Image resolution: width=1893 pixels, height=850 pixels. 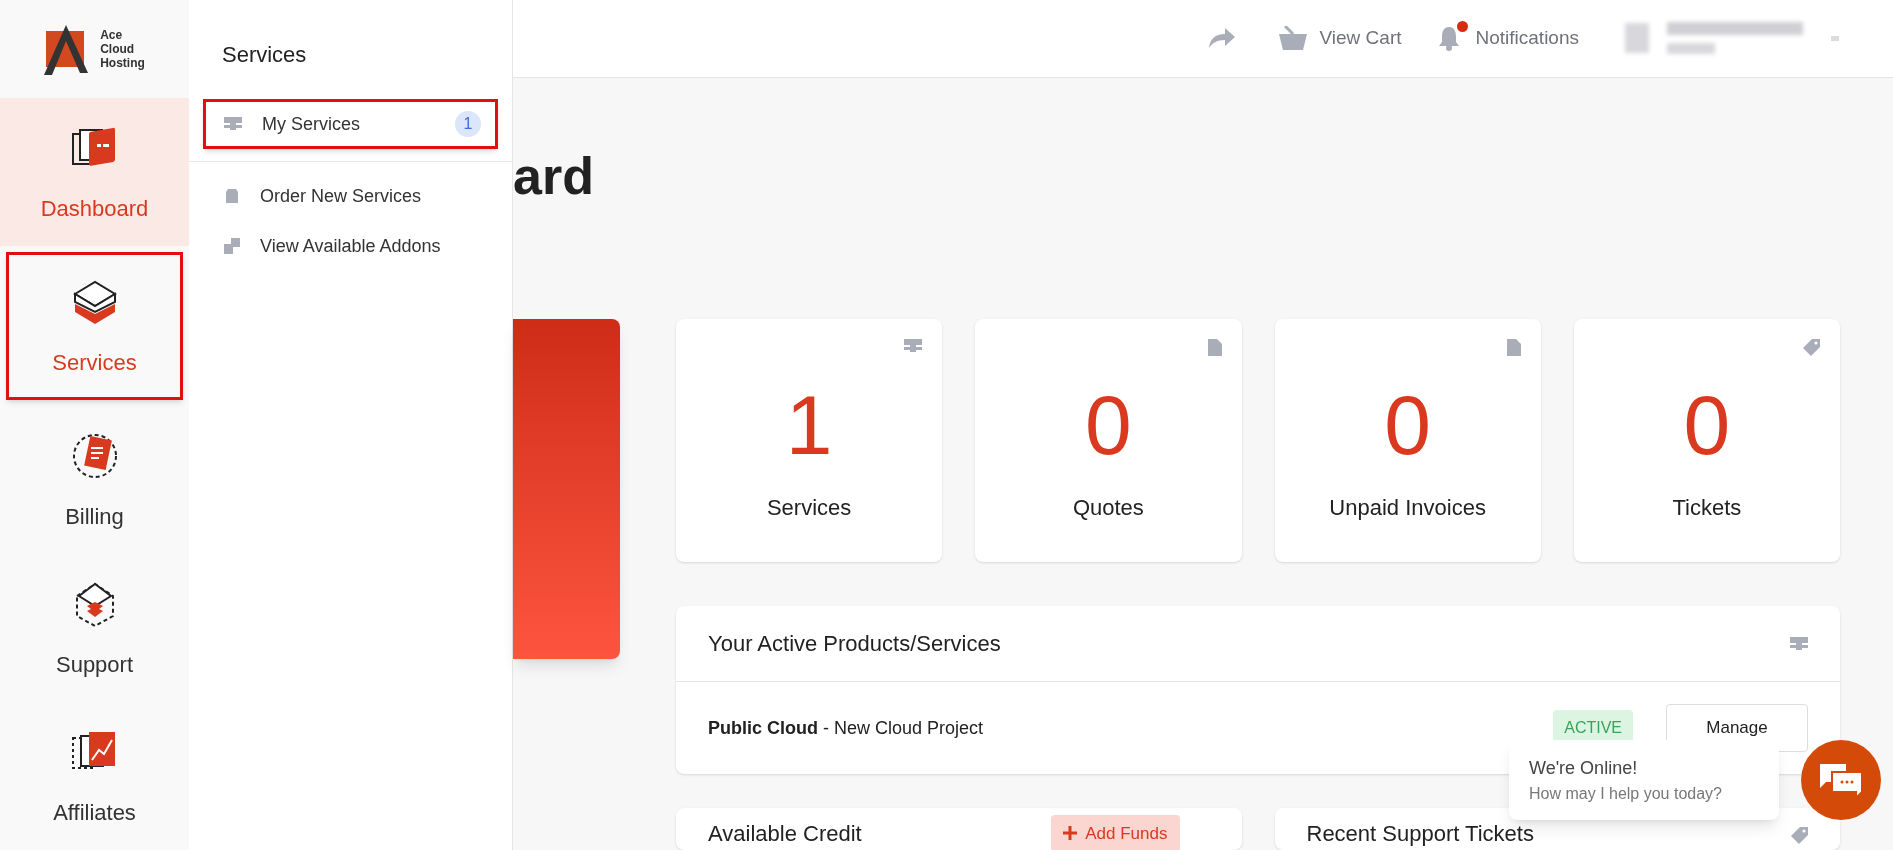 I want to click on flyout-item: View Available Addons, so click(x=350, y=246).